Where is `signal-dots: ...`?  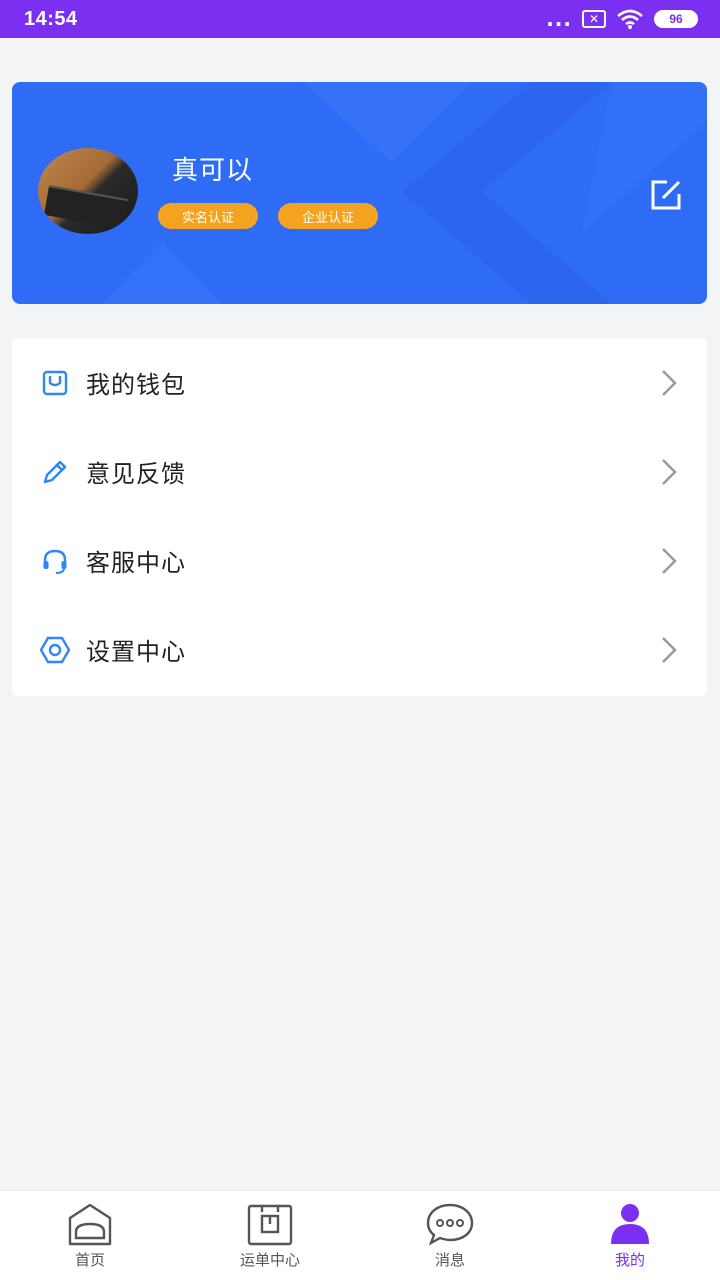
signal-dots: ... is located at coordinates (559, 19).